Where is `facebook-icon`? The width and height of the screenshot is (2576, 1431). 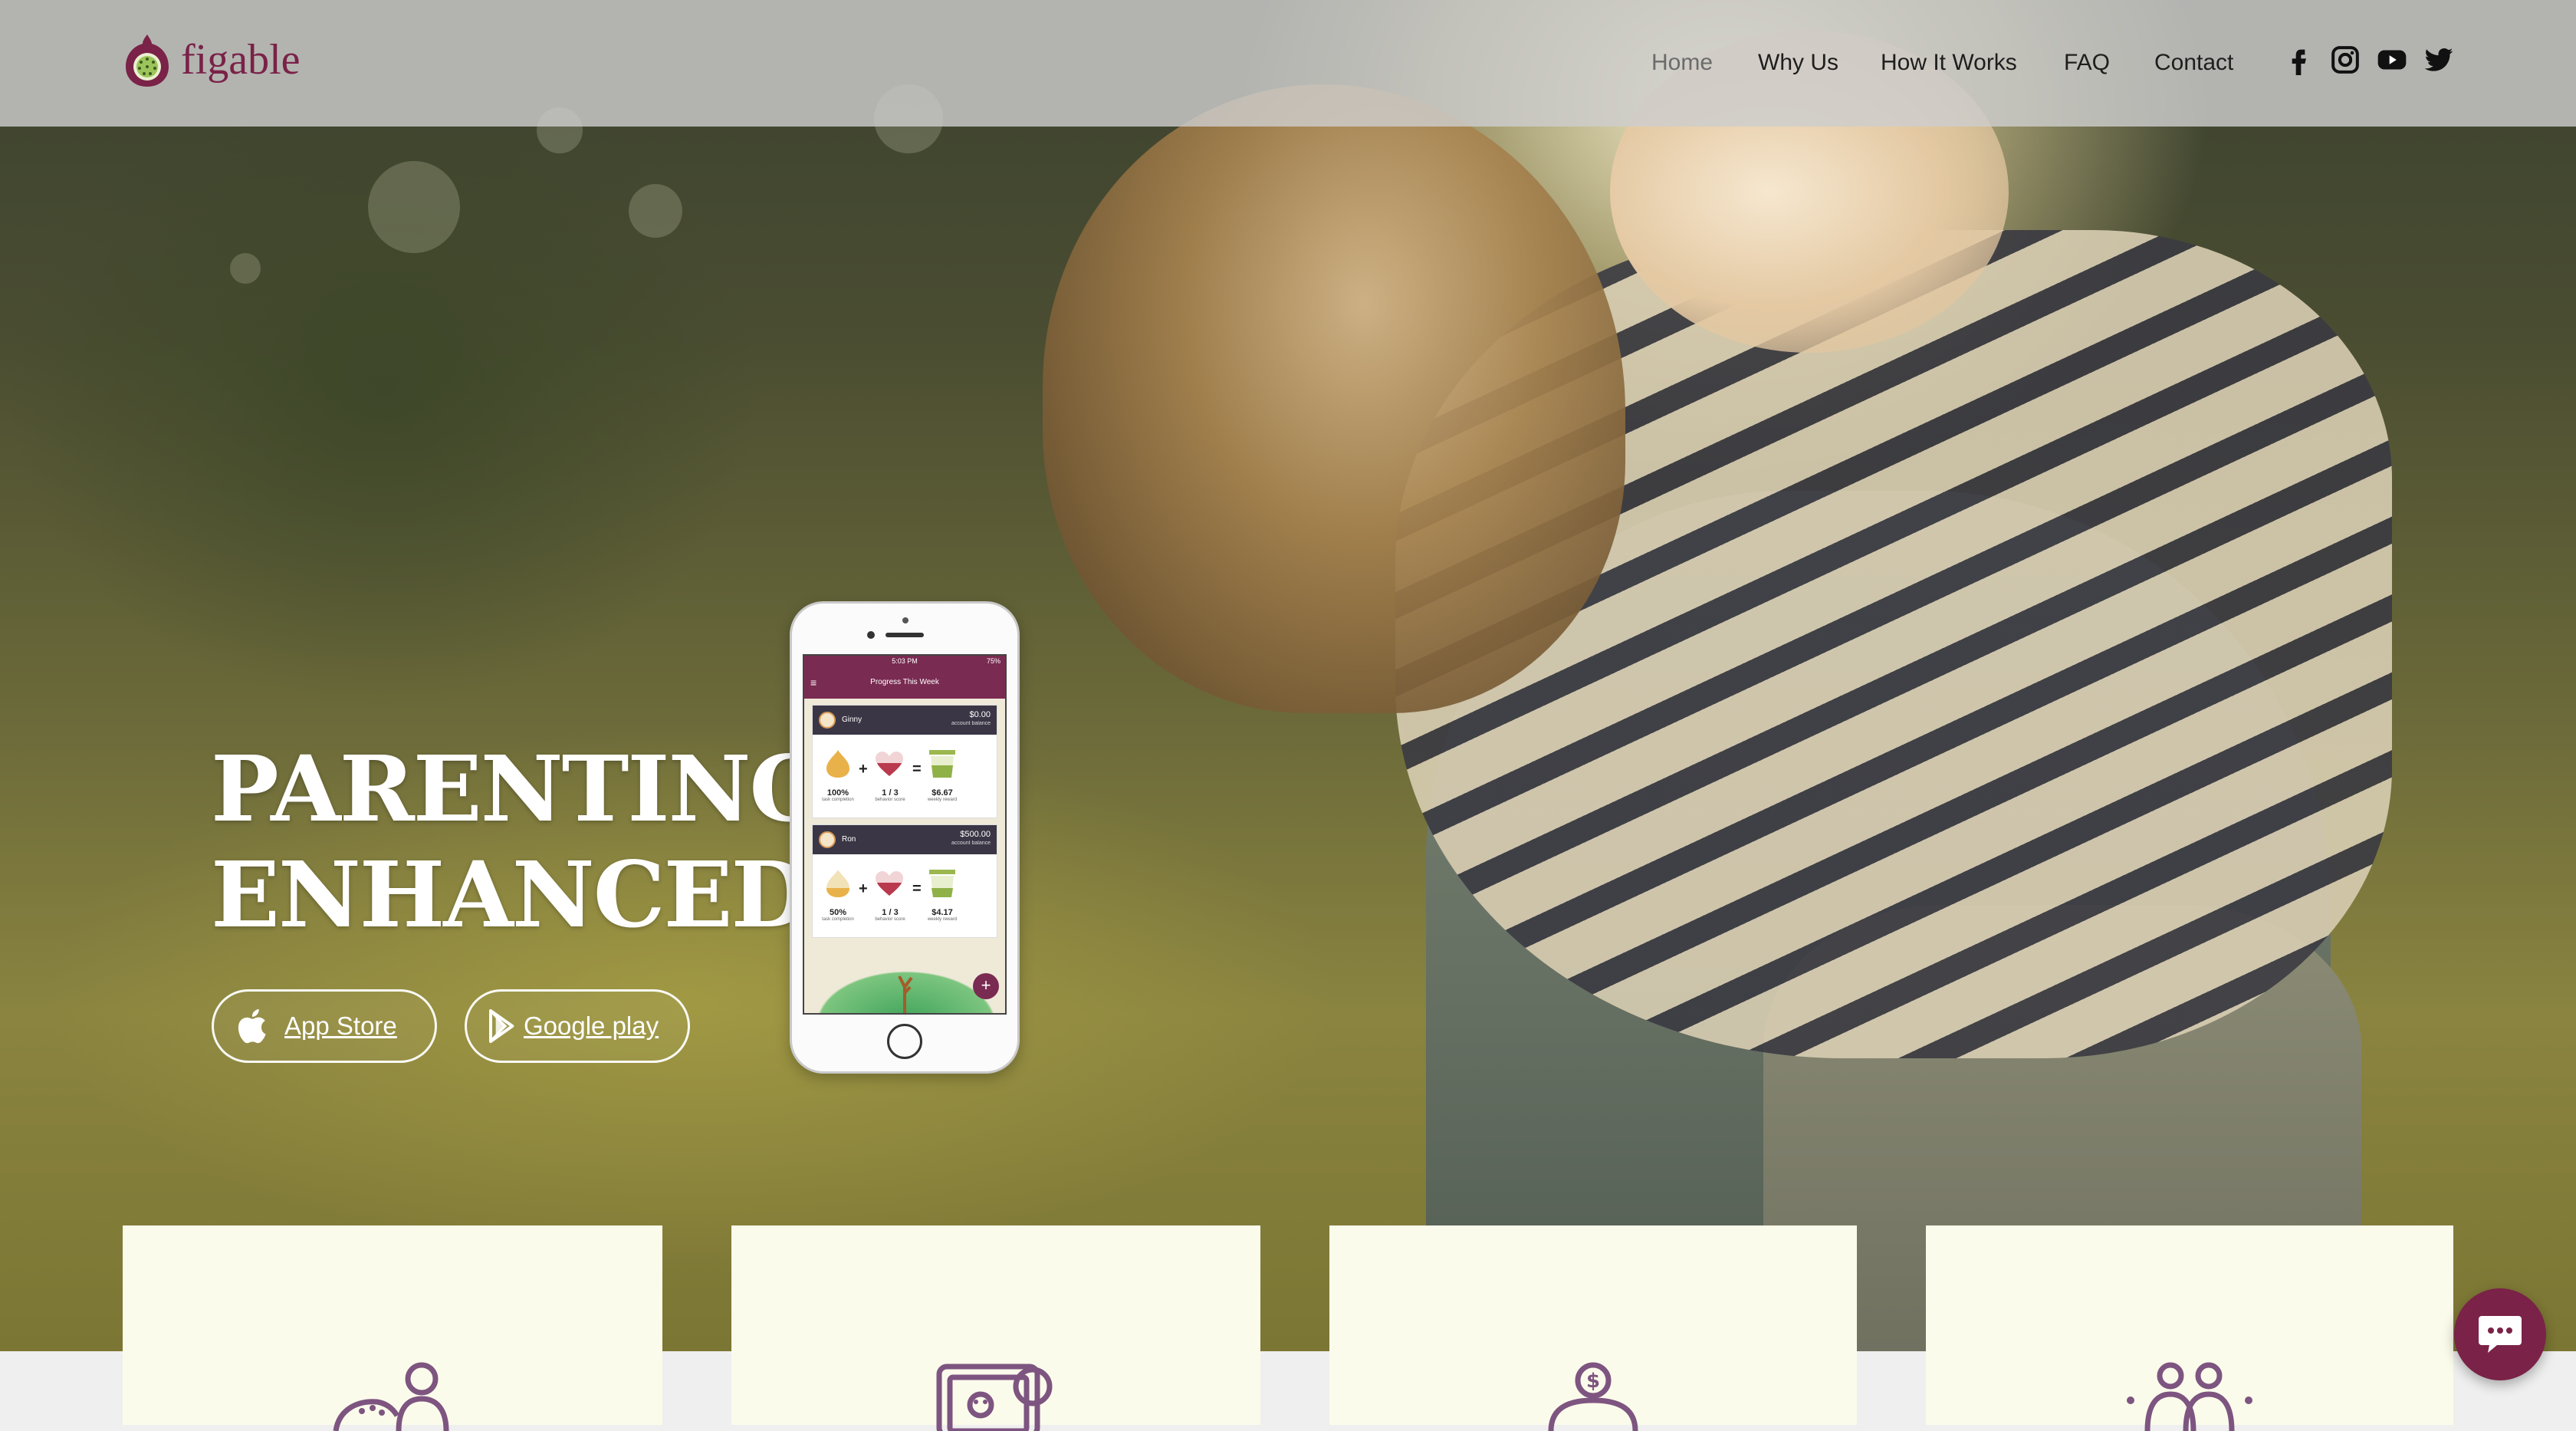
facebook-icon is located at coordinates (2298, 60).